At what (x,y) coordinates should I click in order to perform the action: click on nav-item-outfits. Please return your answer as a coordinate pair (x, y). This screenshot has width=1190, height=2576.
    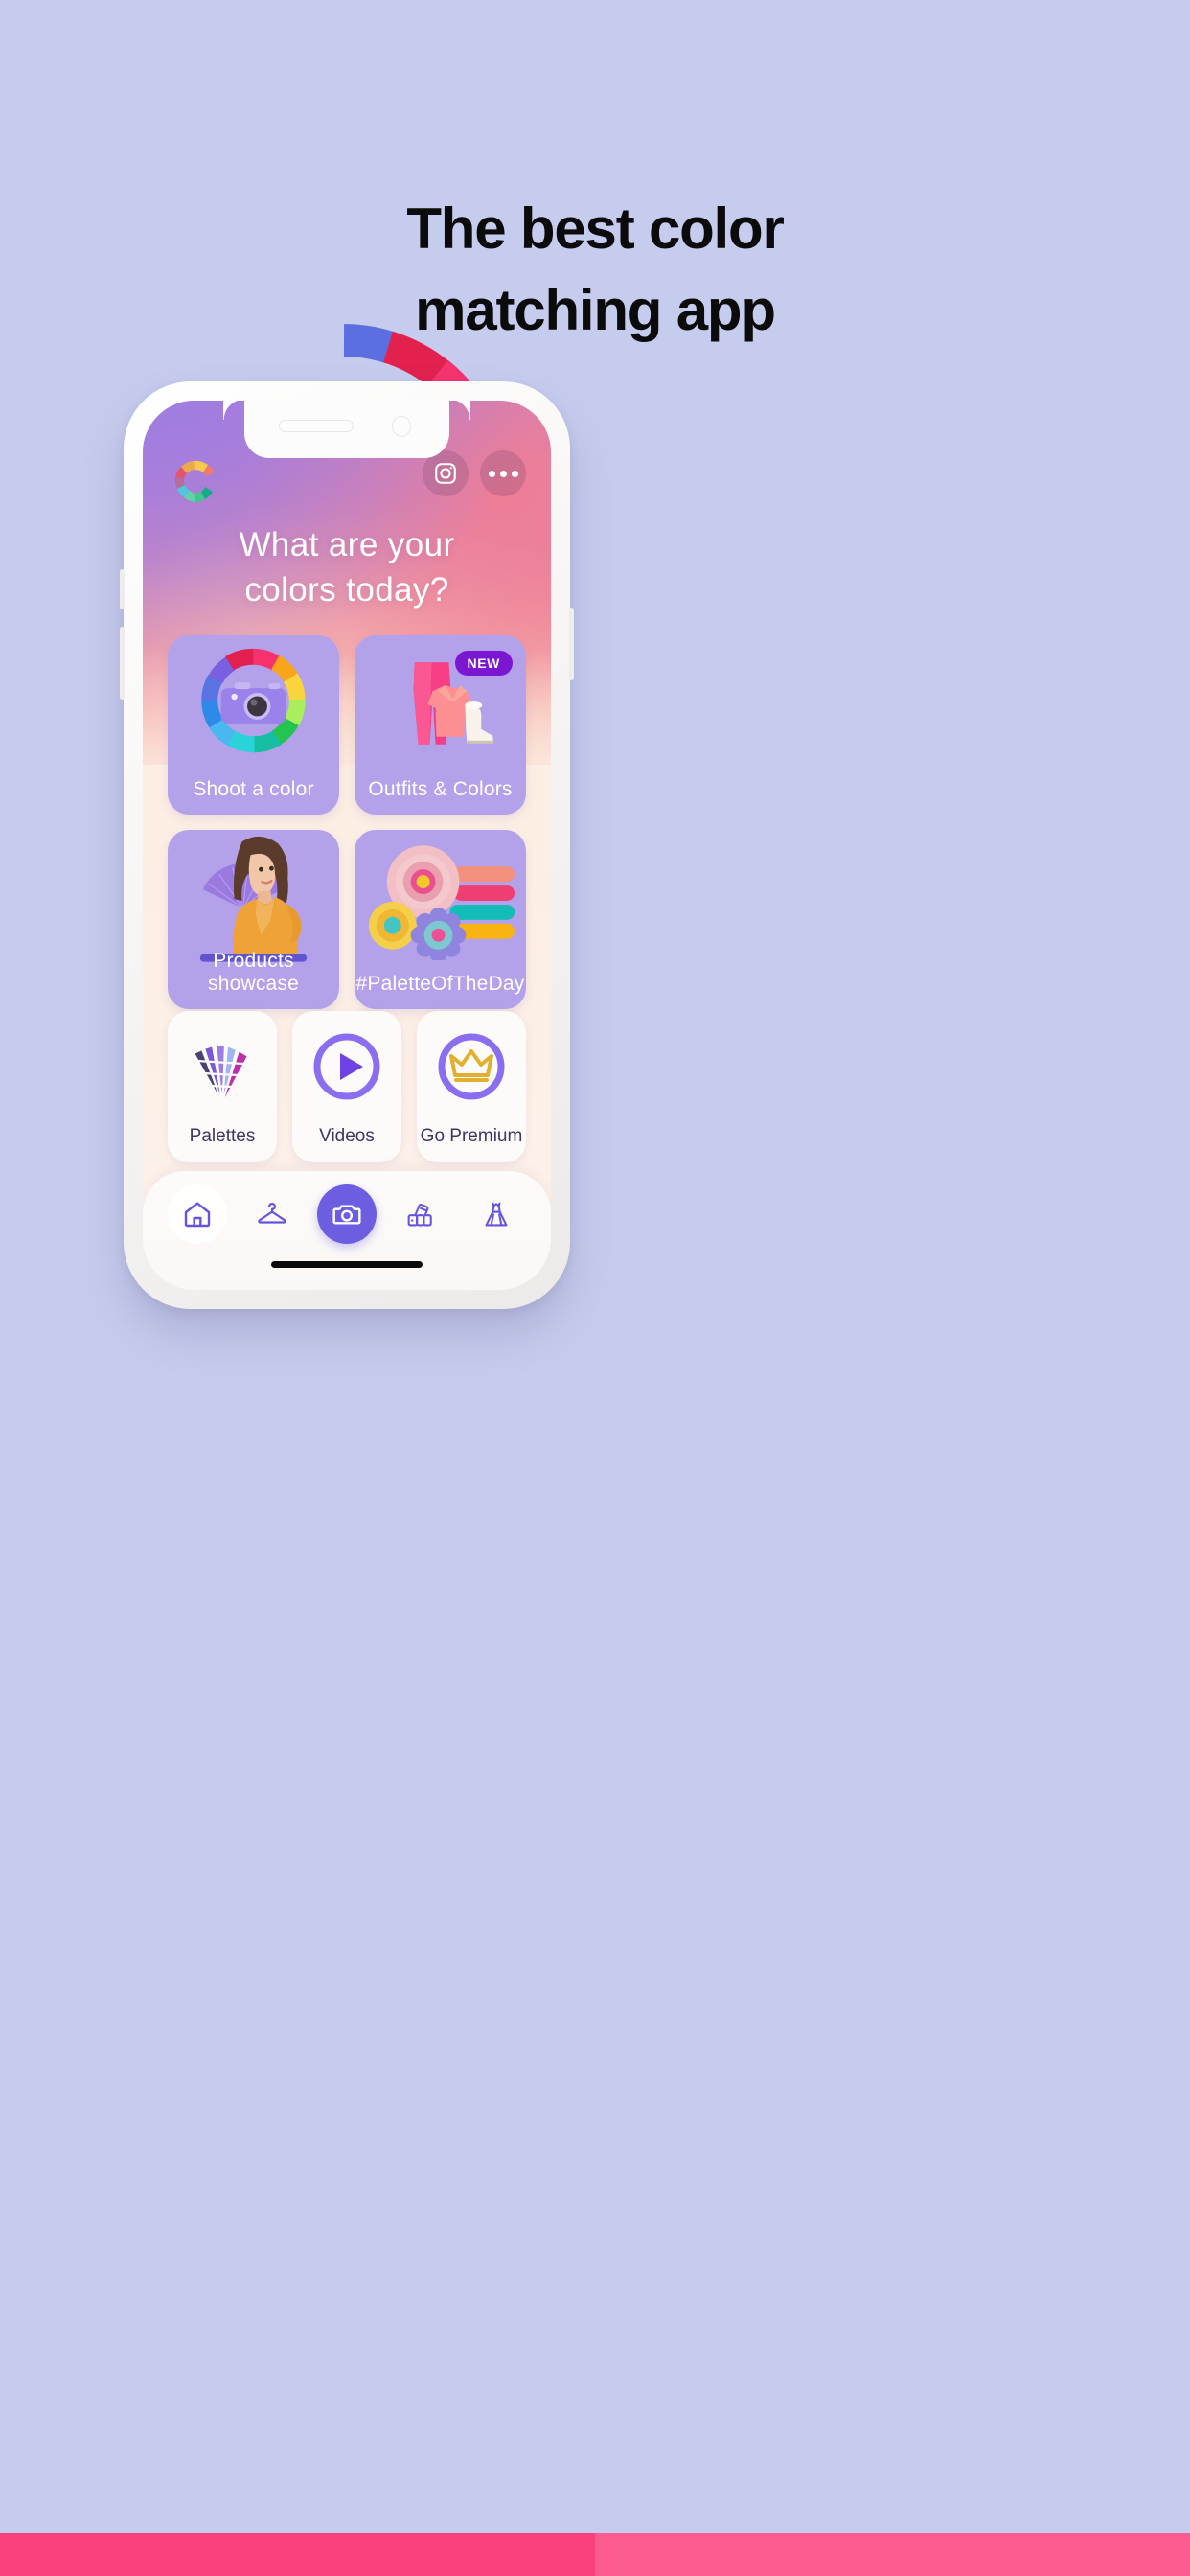
    Looking at the image, I should click on (497, 1214).